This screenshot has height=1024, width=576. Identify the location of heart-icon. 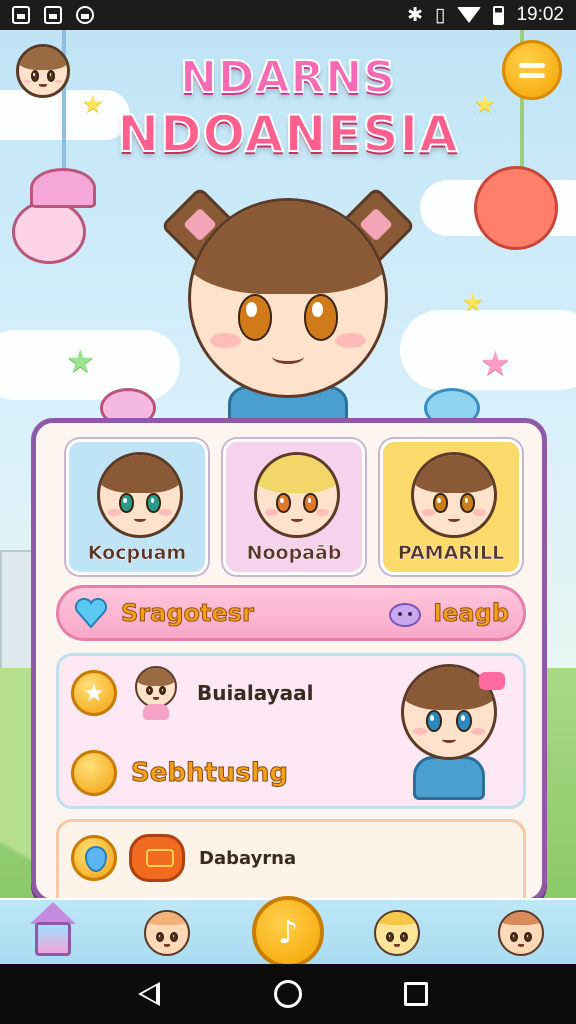
(91, 613).